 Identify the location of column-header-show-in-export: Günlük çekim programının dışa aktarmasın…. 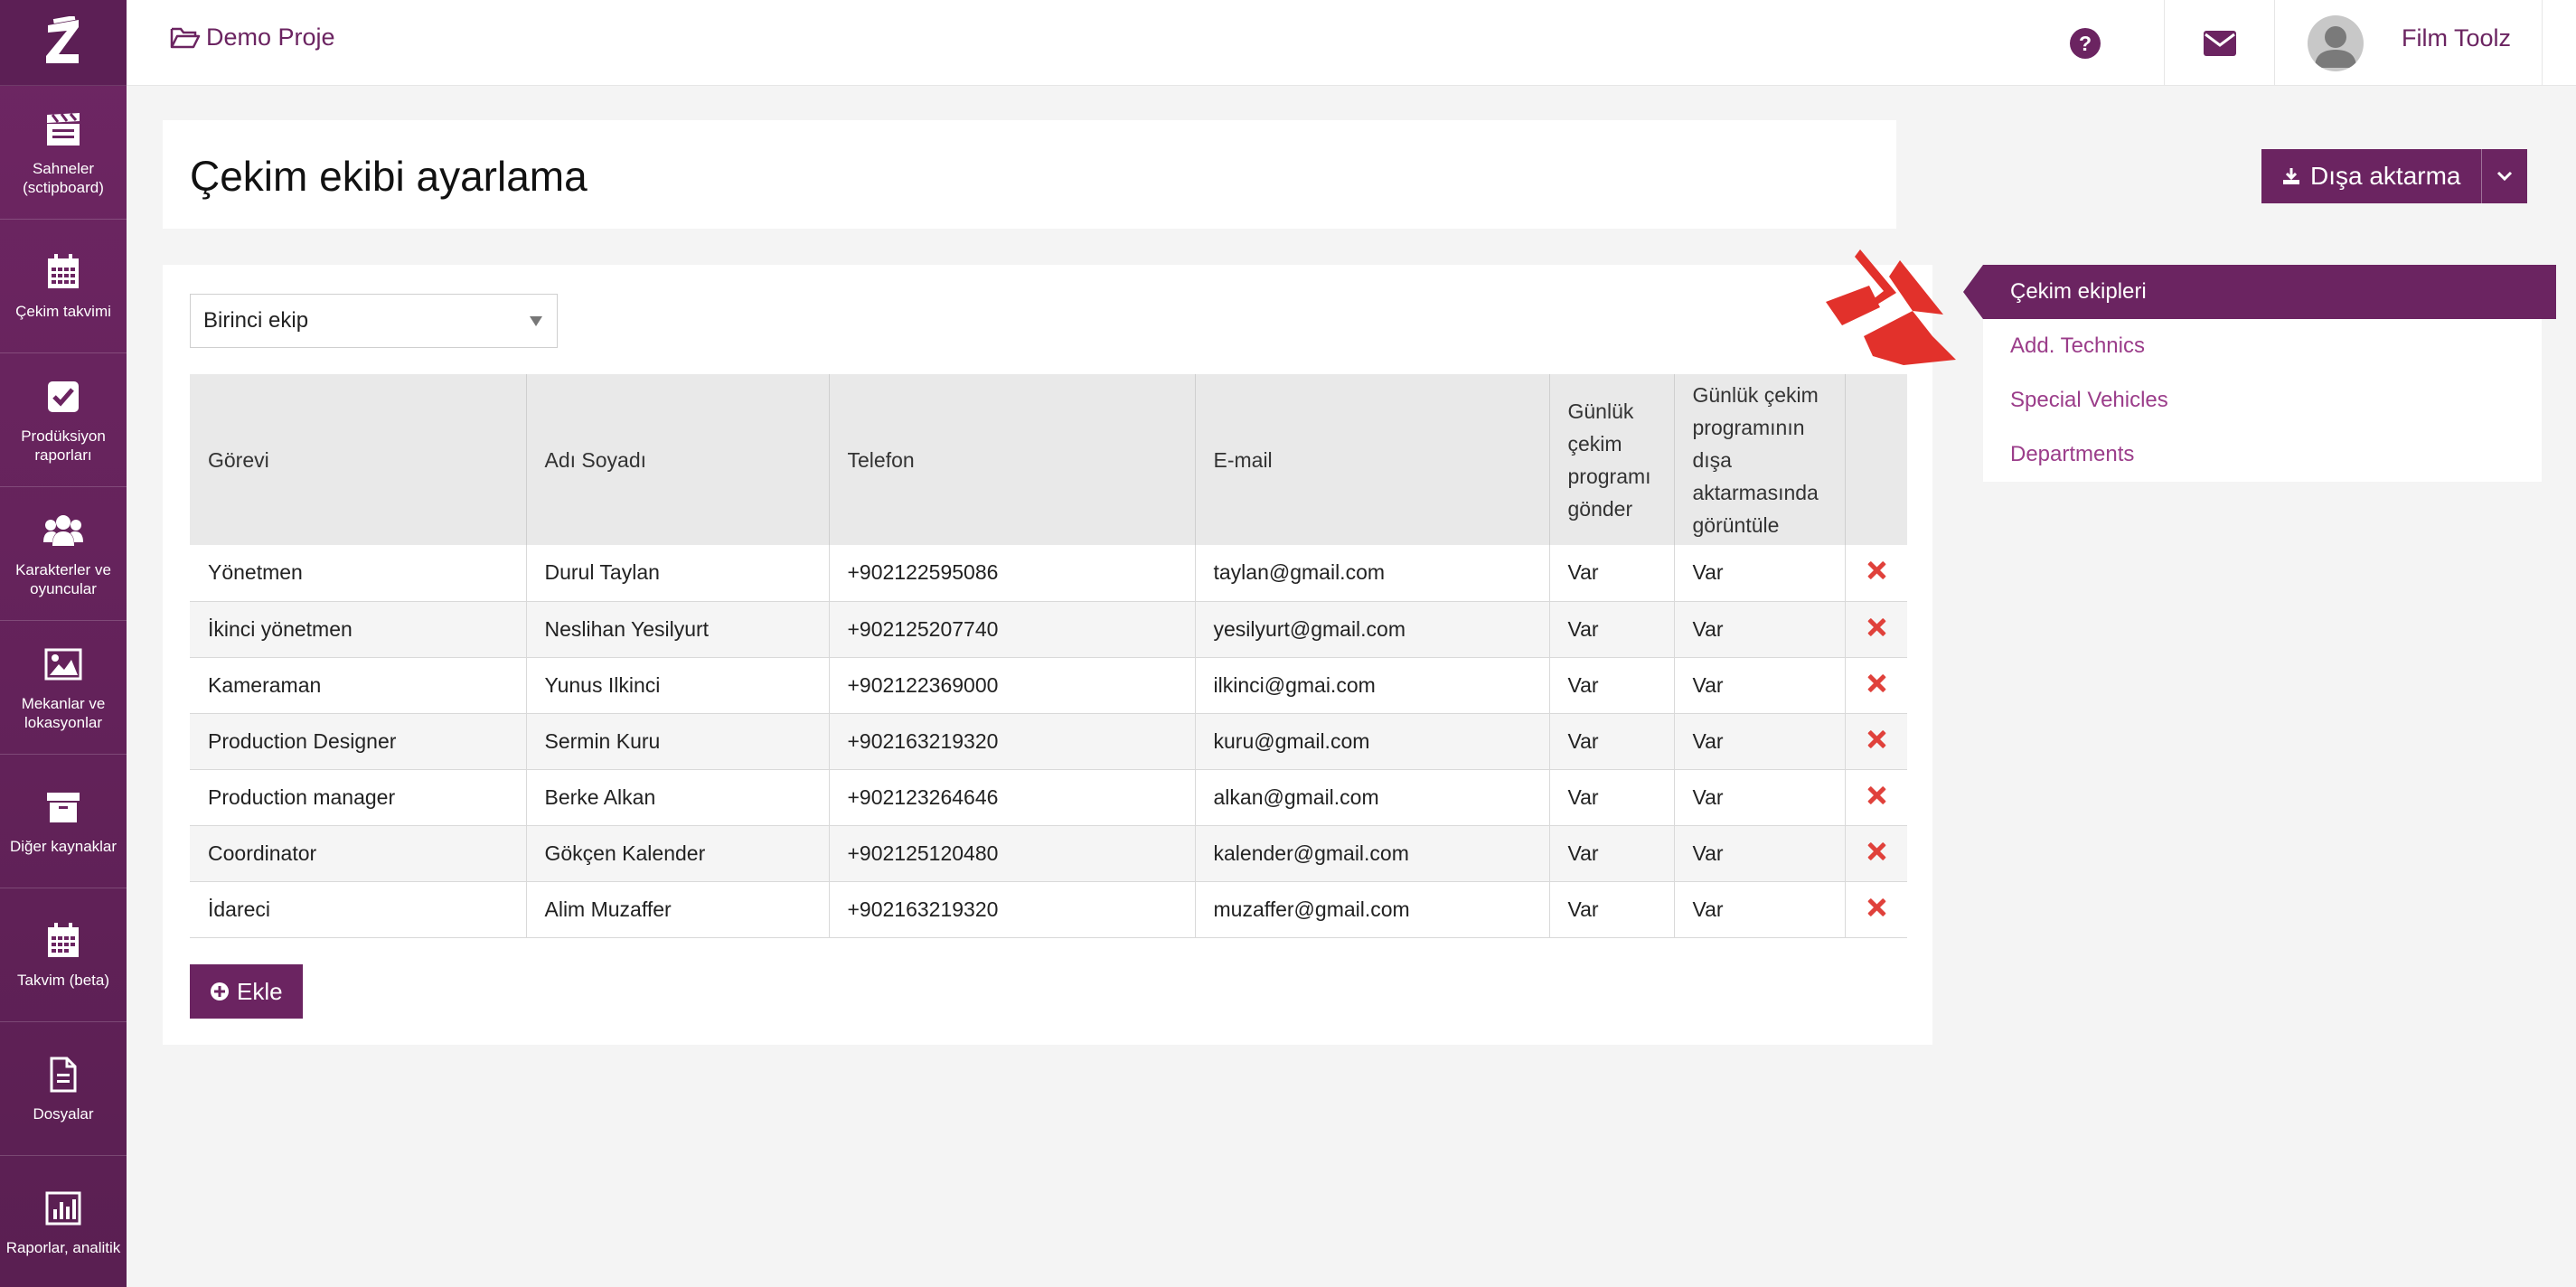
(1760, 460).